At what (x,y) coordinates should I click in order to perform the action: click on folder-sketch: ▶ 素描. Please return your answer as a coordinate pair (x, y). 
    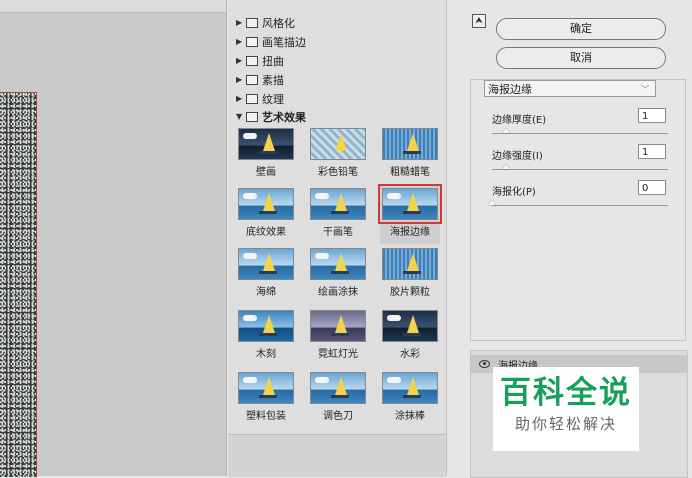
    Looking at the image, I should click on (260, 79).